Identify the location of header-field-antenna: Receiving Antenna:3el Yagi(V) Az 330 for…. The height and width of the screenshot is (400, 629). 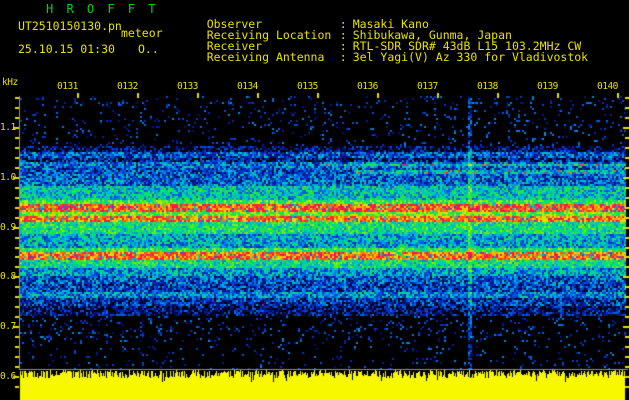
(383, 57).